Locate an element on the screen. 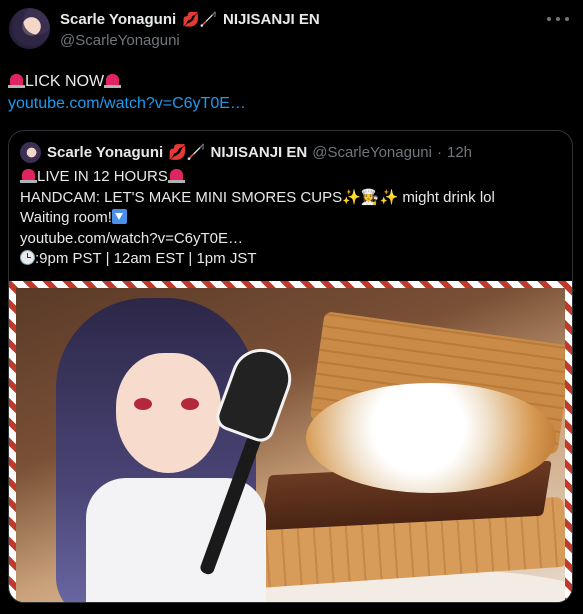  quote-line-3: Waiting room! is located at coordinates (257, 218).